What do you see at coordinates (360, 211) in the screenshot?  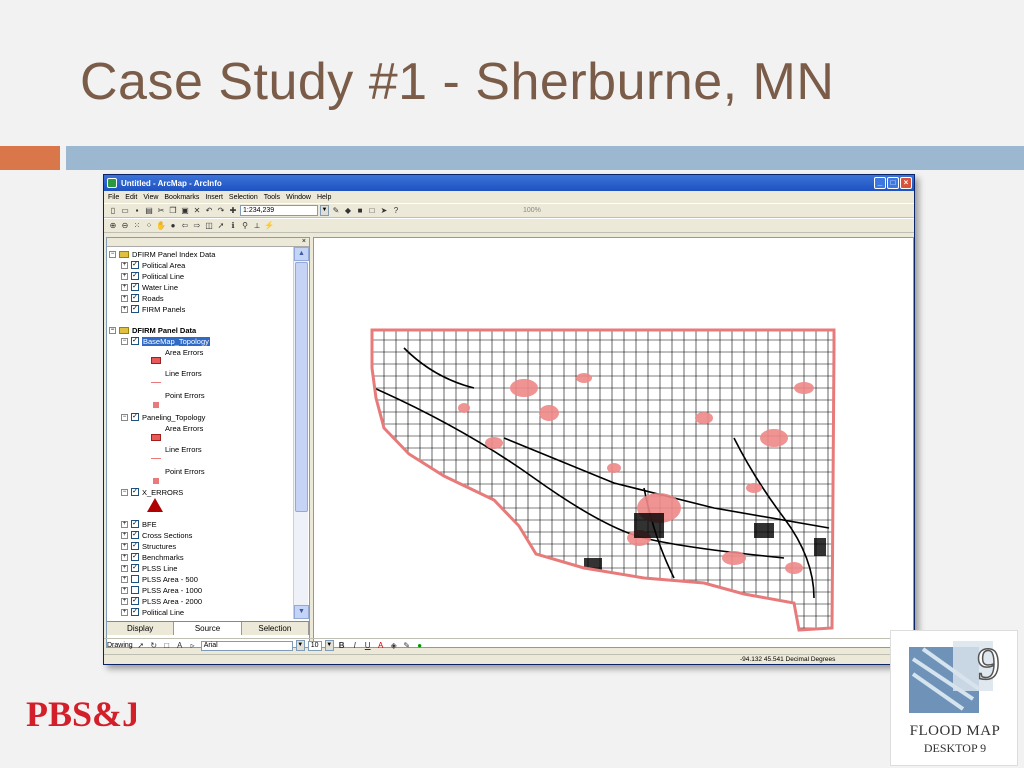 I see `arccatalog-icon: ■` at bounding box center [360, 211].